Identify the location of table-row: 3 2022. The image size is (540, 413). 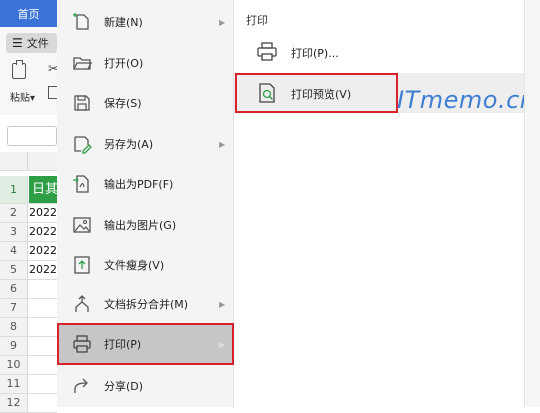
(28, 232).